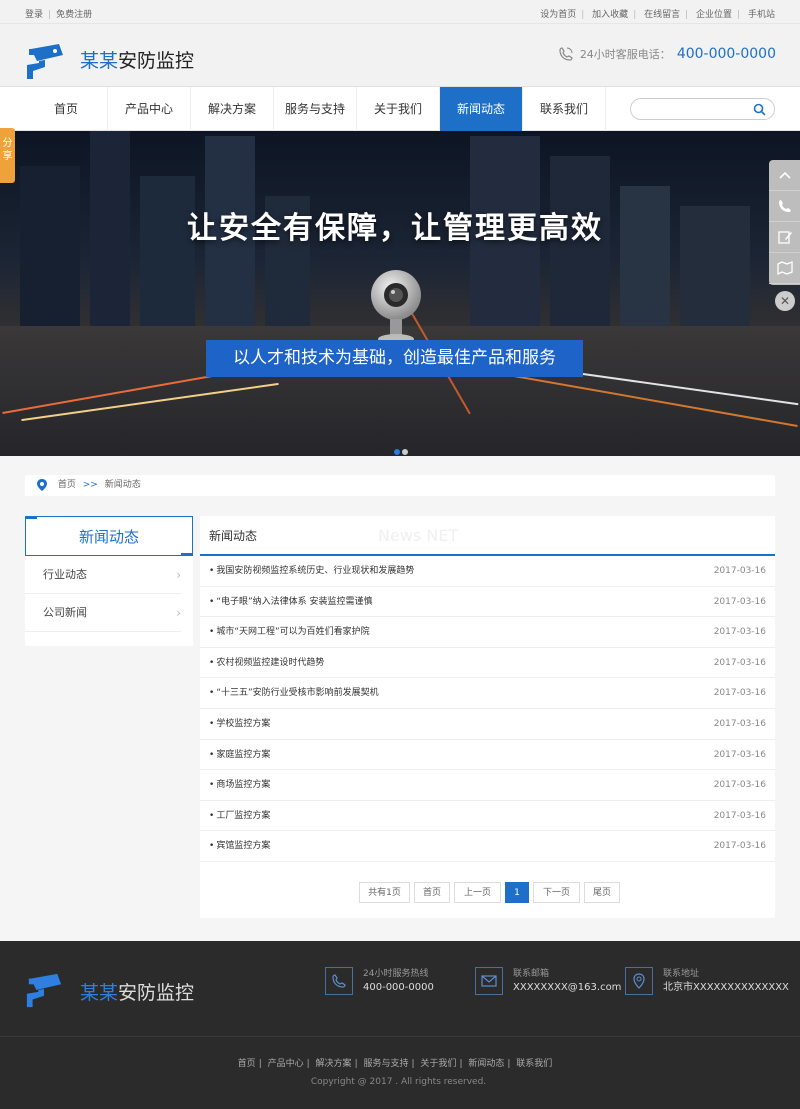  I want to click on account-links: 登录 | 免费注册, so click(59, 15).